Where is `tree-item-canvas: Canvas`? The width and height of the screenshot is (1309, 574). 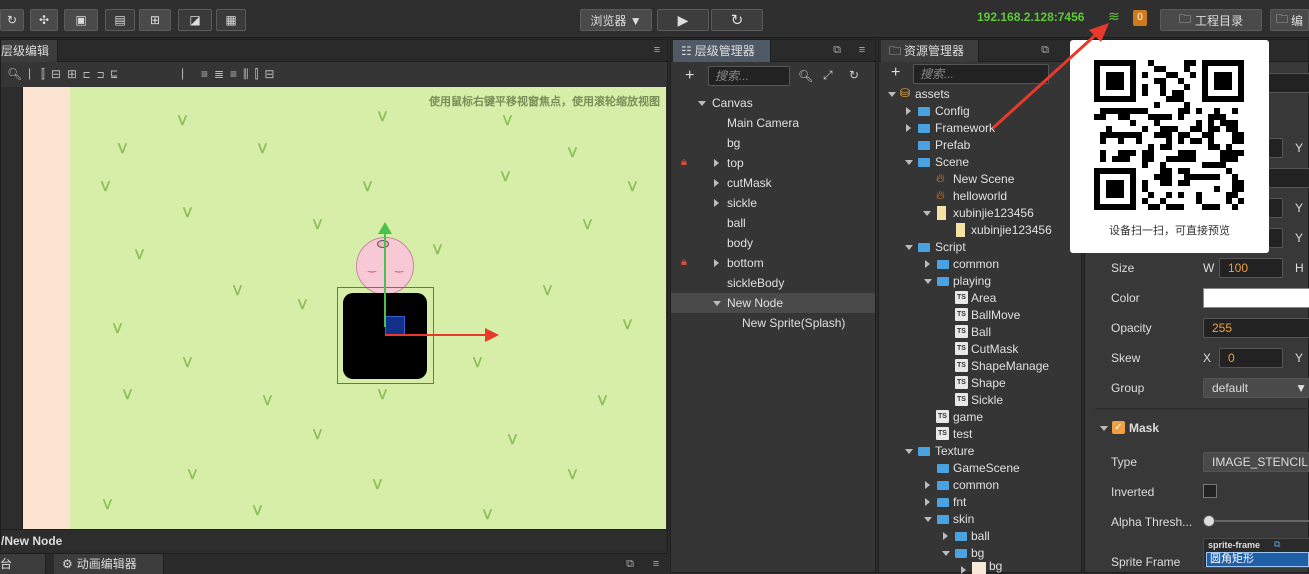
tree-item-canvas: Canvas is located at coordinates (732, 103).